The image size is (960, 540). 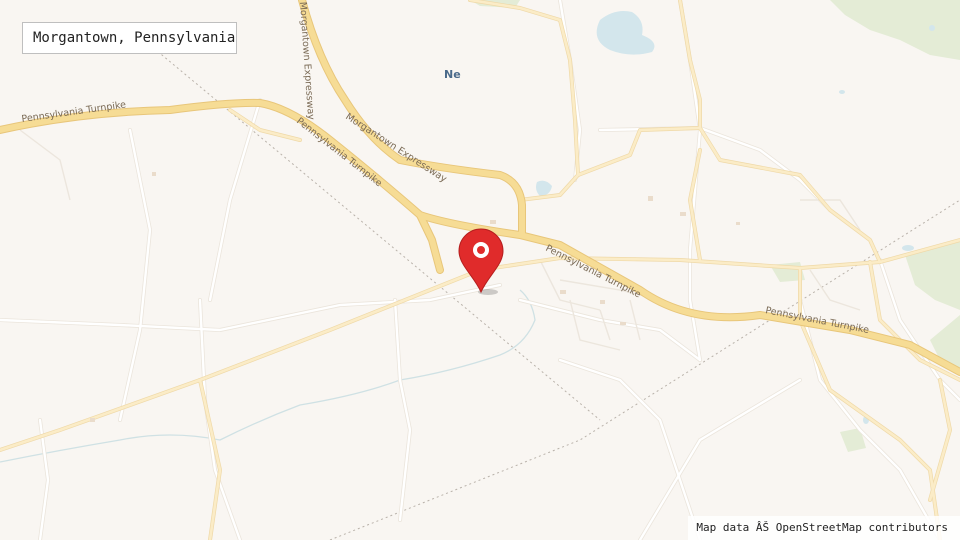 I want to click on map-attribution: Map data ÂŠ OpenStreetMap contributors, so click(x=824, y=528).